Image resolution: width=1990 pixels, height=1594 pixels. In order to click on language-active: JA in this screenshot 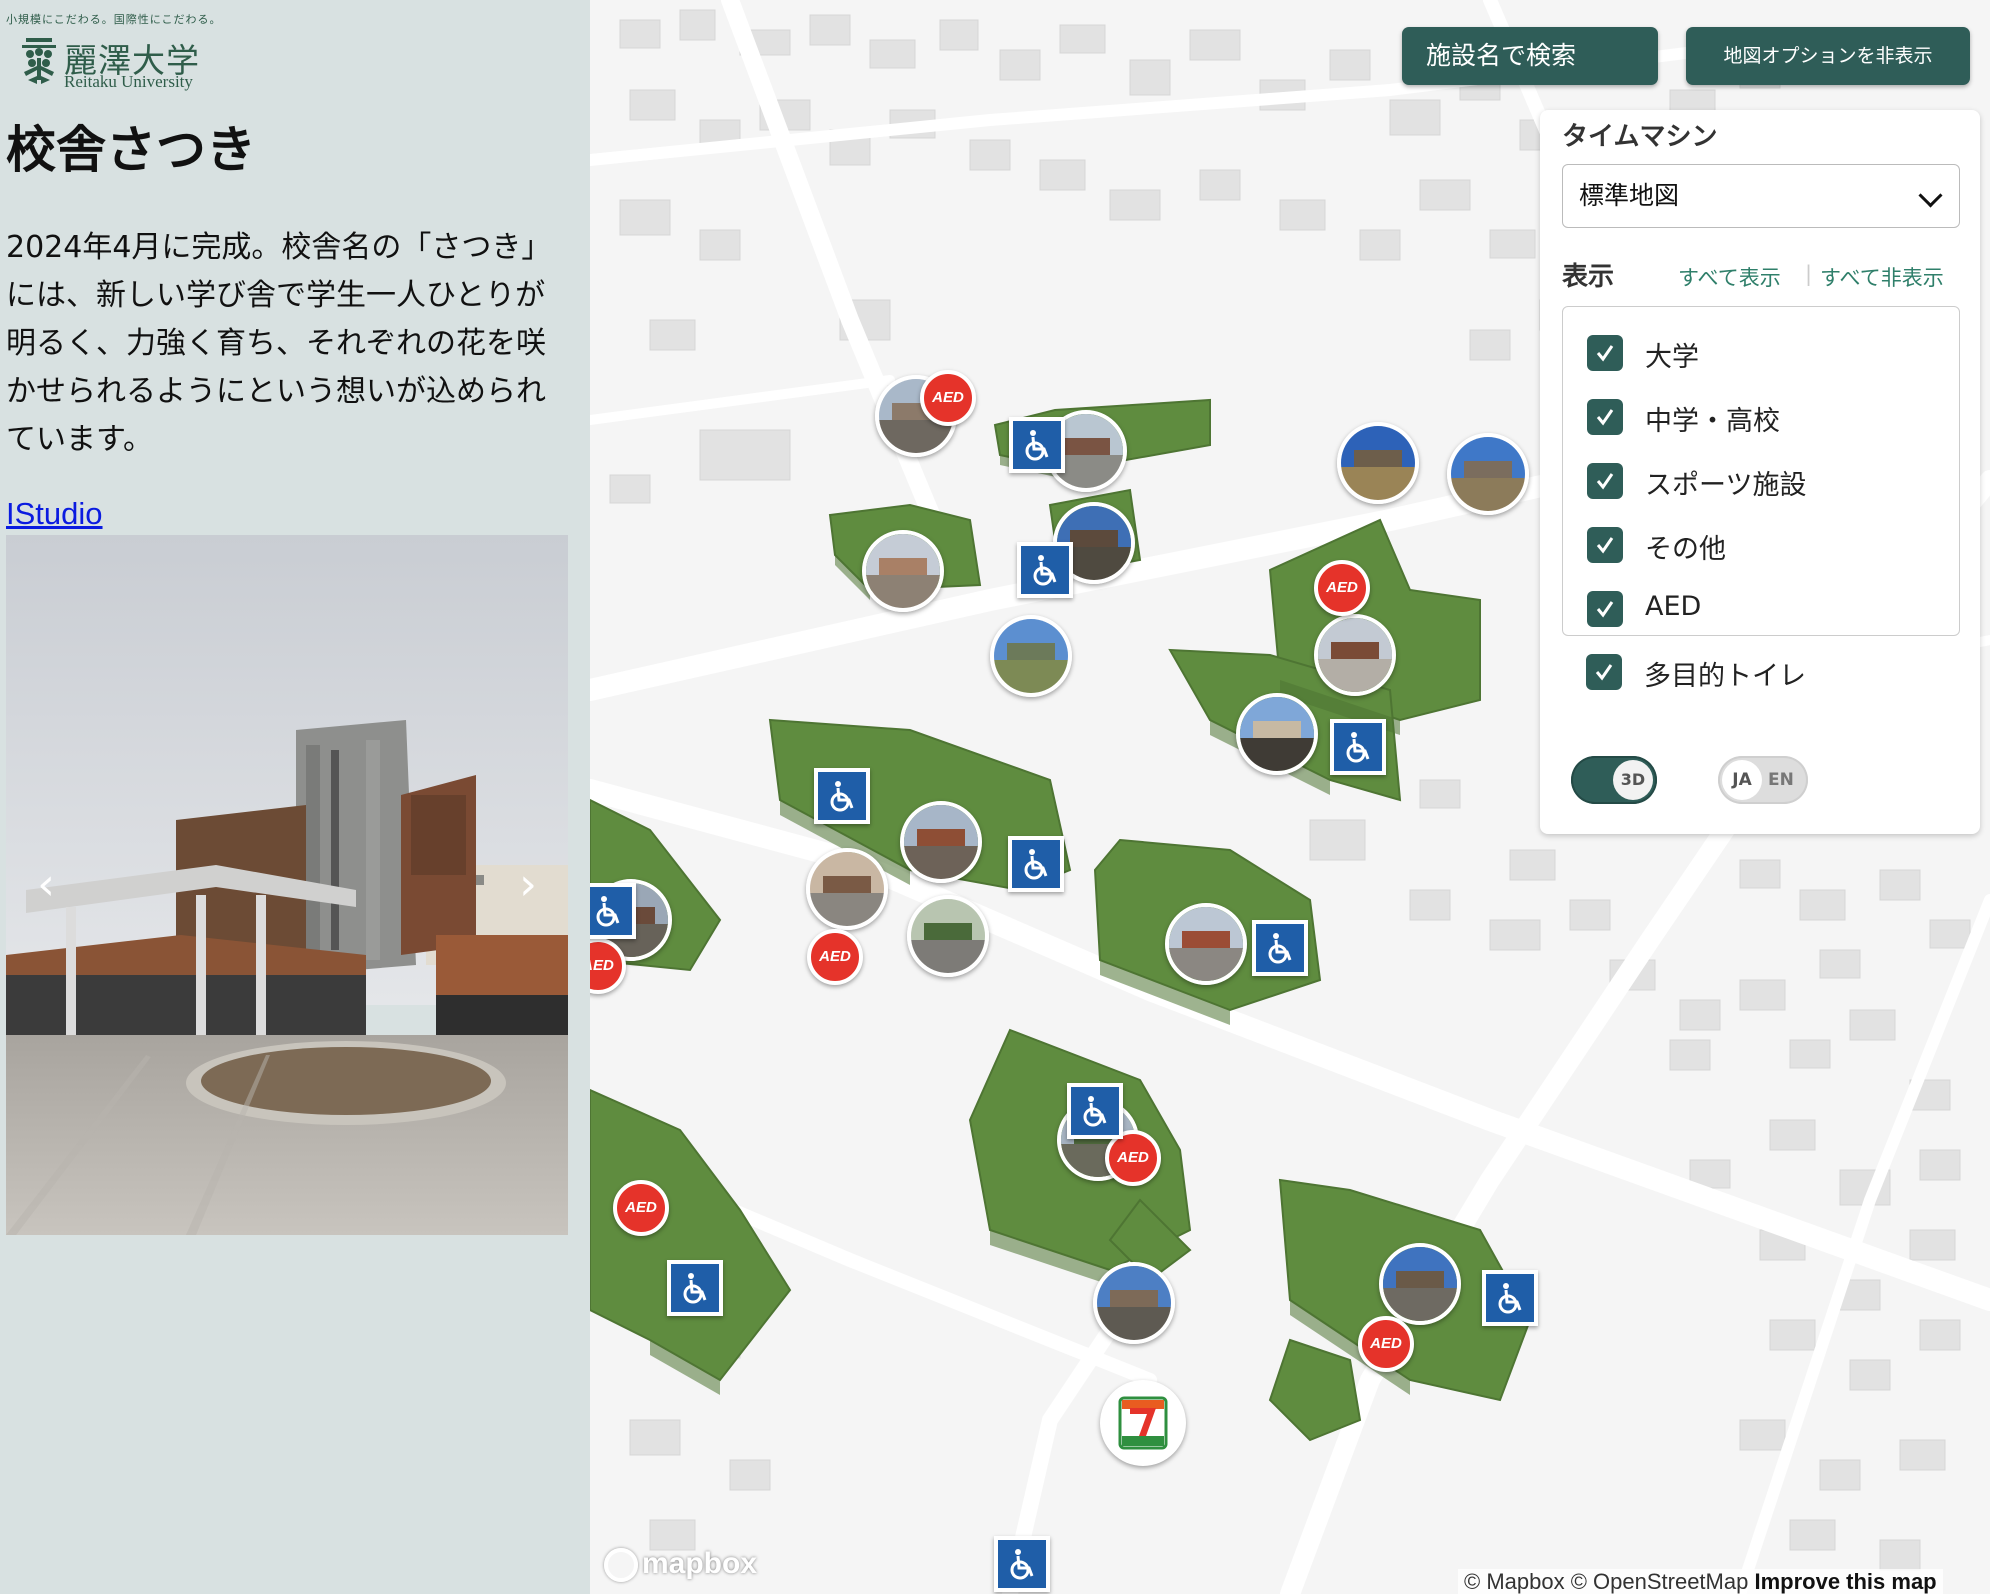, I will do `click(1742, 780)`.